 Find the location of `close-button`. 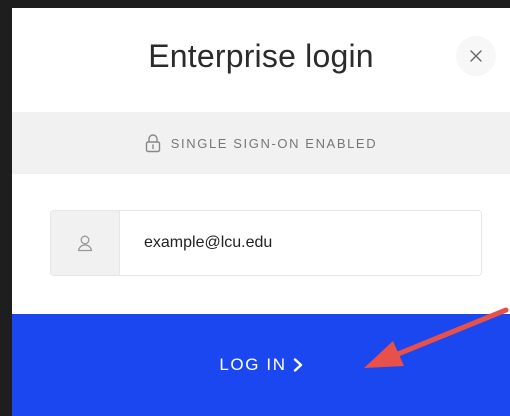

close-button is located at coordinates (476, 56).